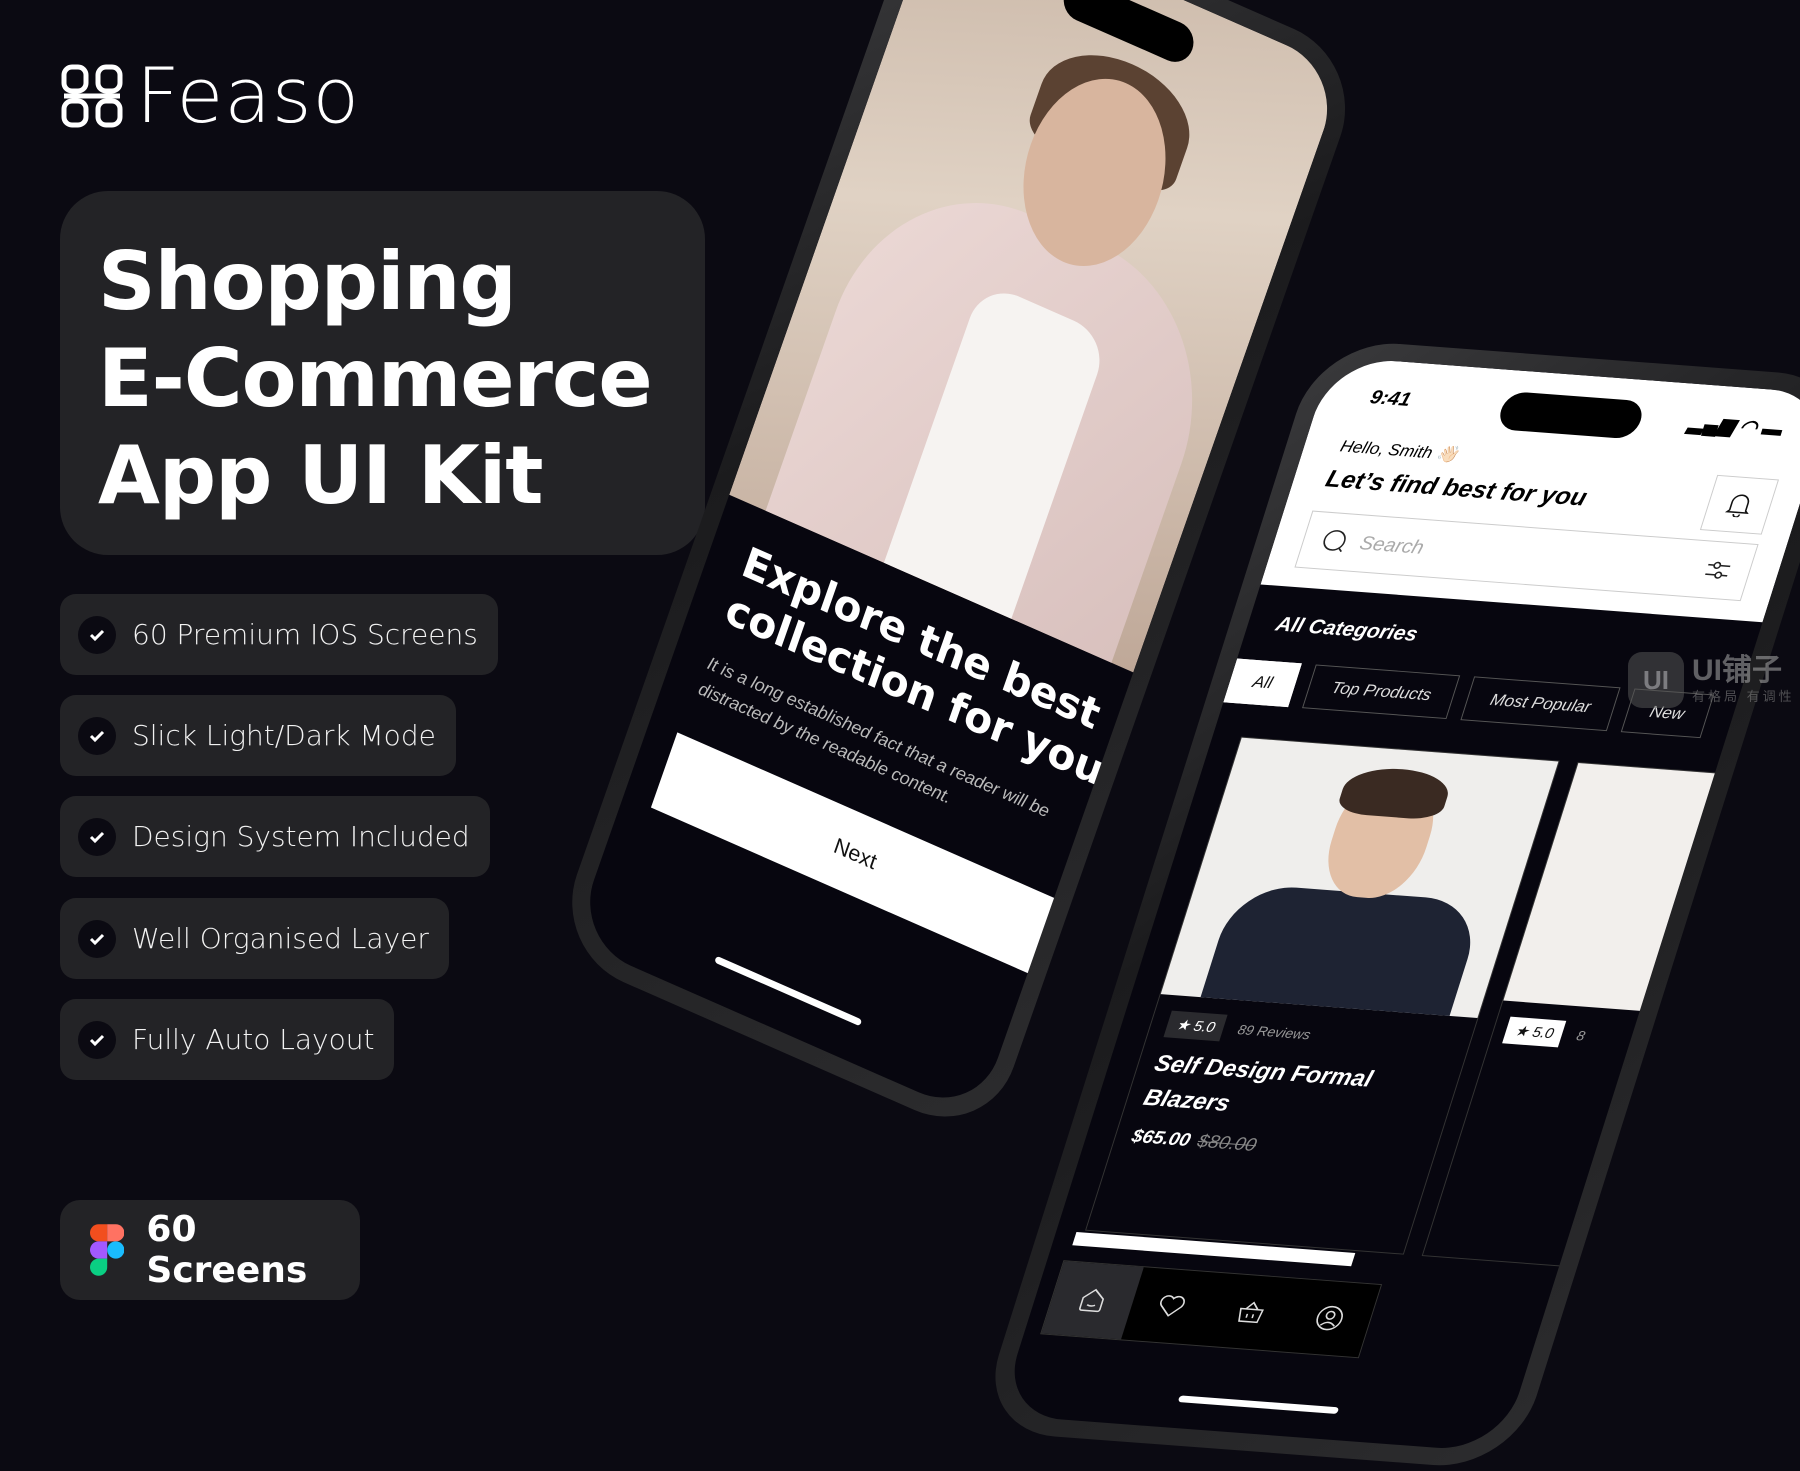 The height and width of the screenshot is (1471, 1800). What do you see at coordinates (92, 96) in the screenshot?
I see `feaso-logo-icon` at bounding box center [92, 96].